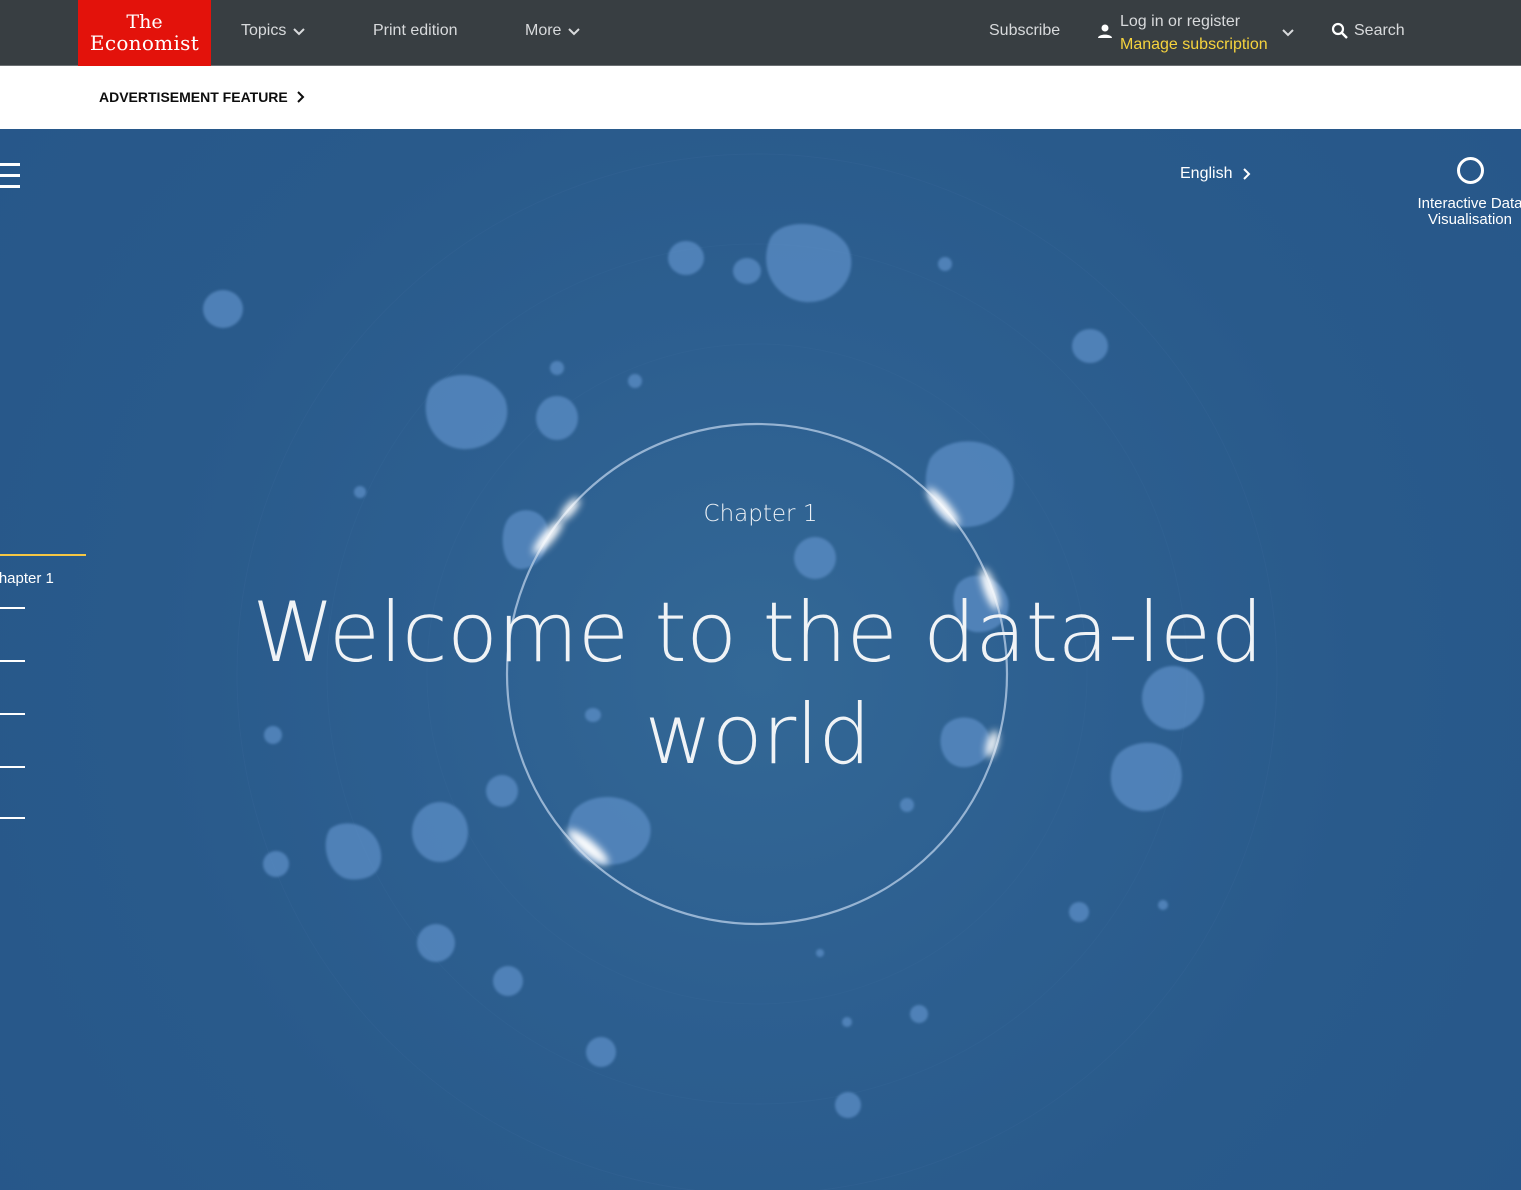 The width and height of the screenshot is (1521, 1190). I want to click on subscribe-link: Subscribe, so click(1024, 31).